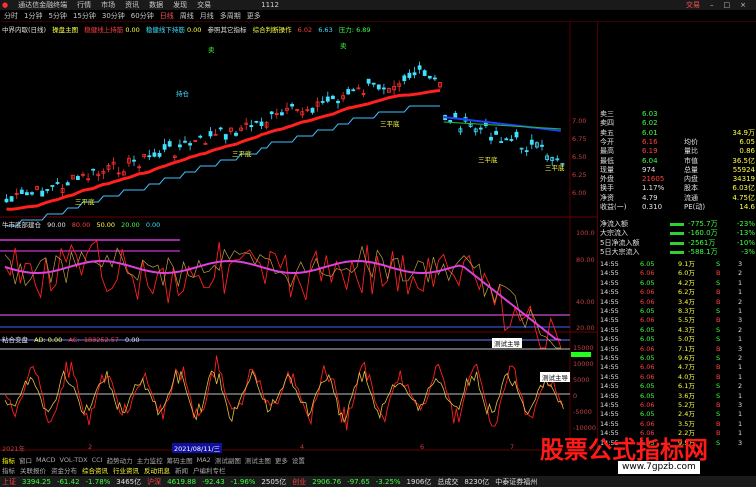  Describe the element at coordinates (677, 292) in the screenshot. I see `tick-row: 14:55 6.06 6.2万 B 1` at that location.